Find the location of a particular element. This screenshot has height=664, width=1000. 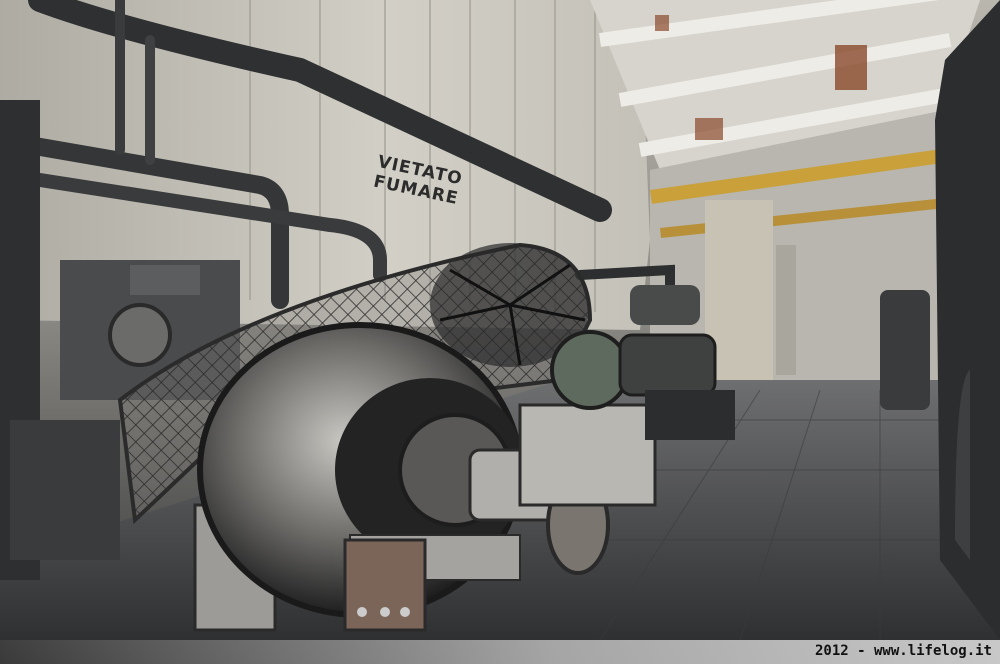

photo-credit: 2012 - www.lifelog.it is located at coordinates (903, 651).